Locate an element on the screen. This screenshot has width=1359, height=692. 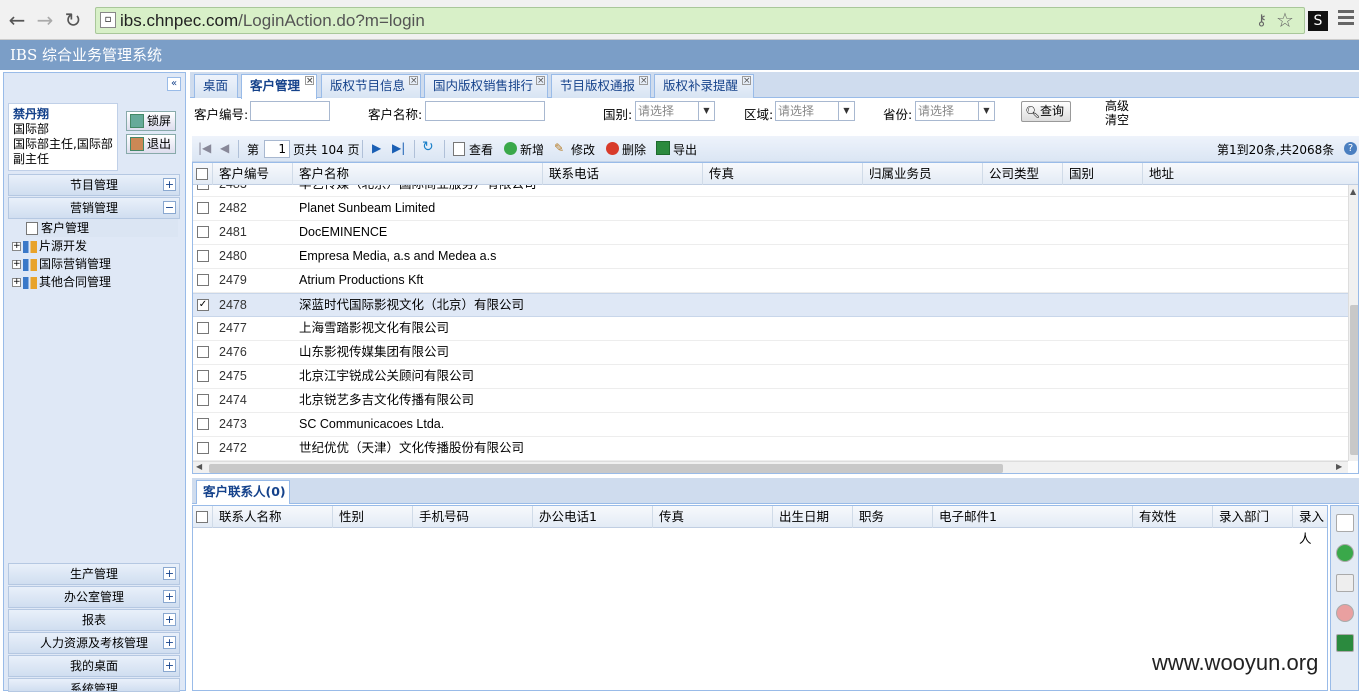
edit-button: 修改 is located at coordinates (583, 149).